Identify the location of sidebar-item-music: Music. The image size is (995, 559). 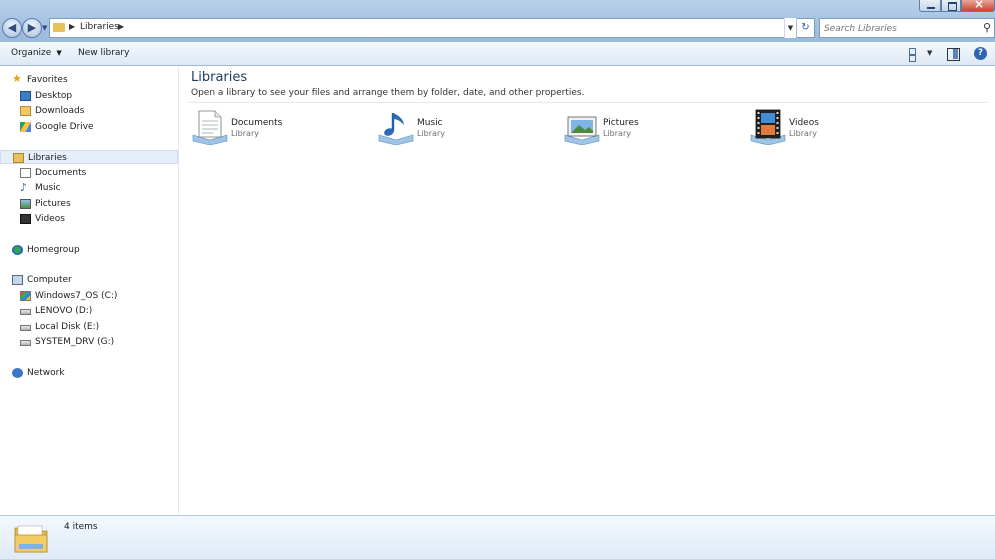
(89, 188).